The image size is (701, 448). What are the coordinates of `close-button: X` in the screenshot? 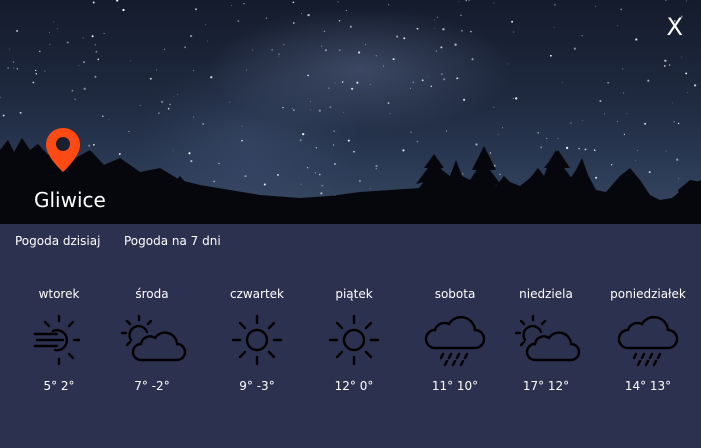 It's located at (675, 27).